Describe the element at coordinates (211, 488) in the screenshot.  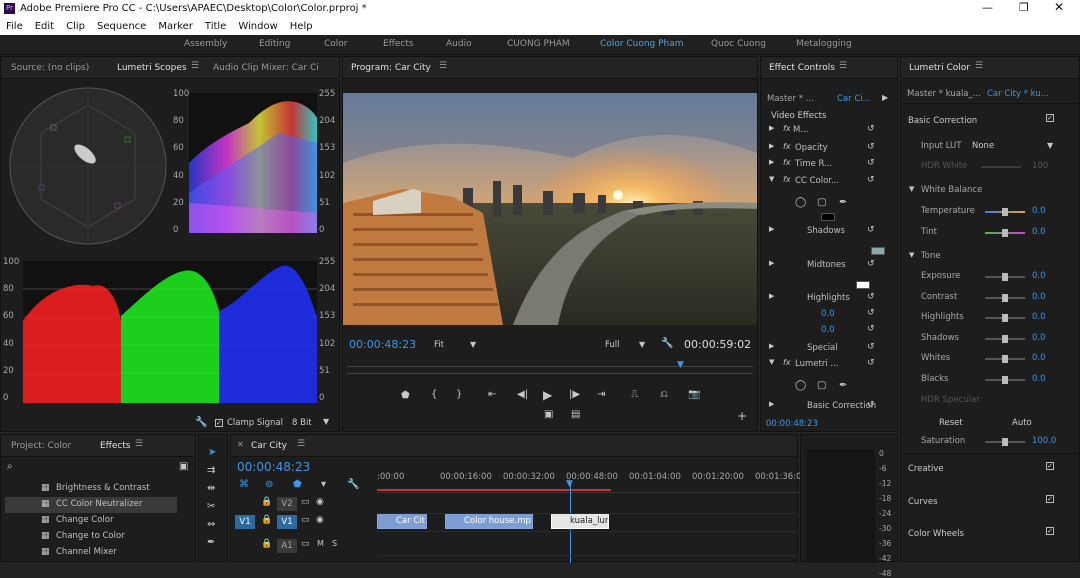
I see `ripple-edit-tool-icon: ⇹` at that location.